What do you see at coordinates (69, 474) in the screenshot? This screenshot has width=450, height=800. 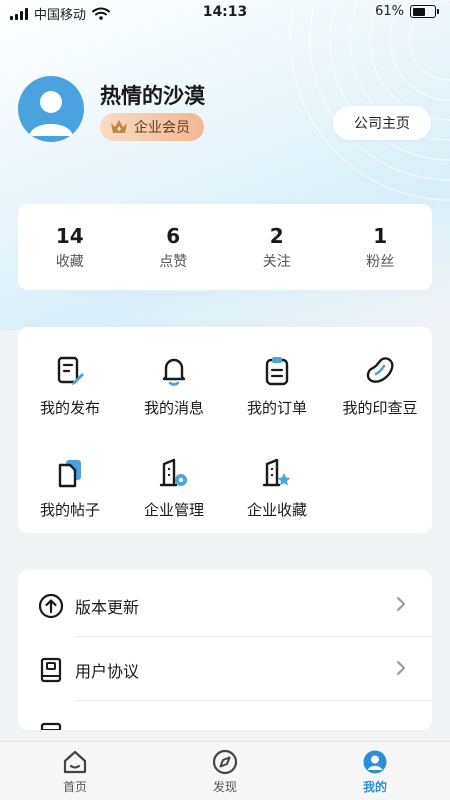 I see `documents-icon` at bounding box center [69, 474].